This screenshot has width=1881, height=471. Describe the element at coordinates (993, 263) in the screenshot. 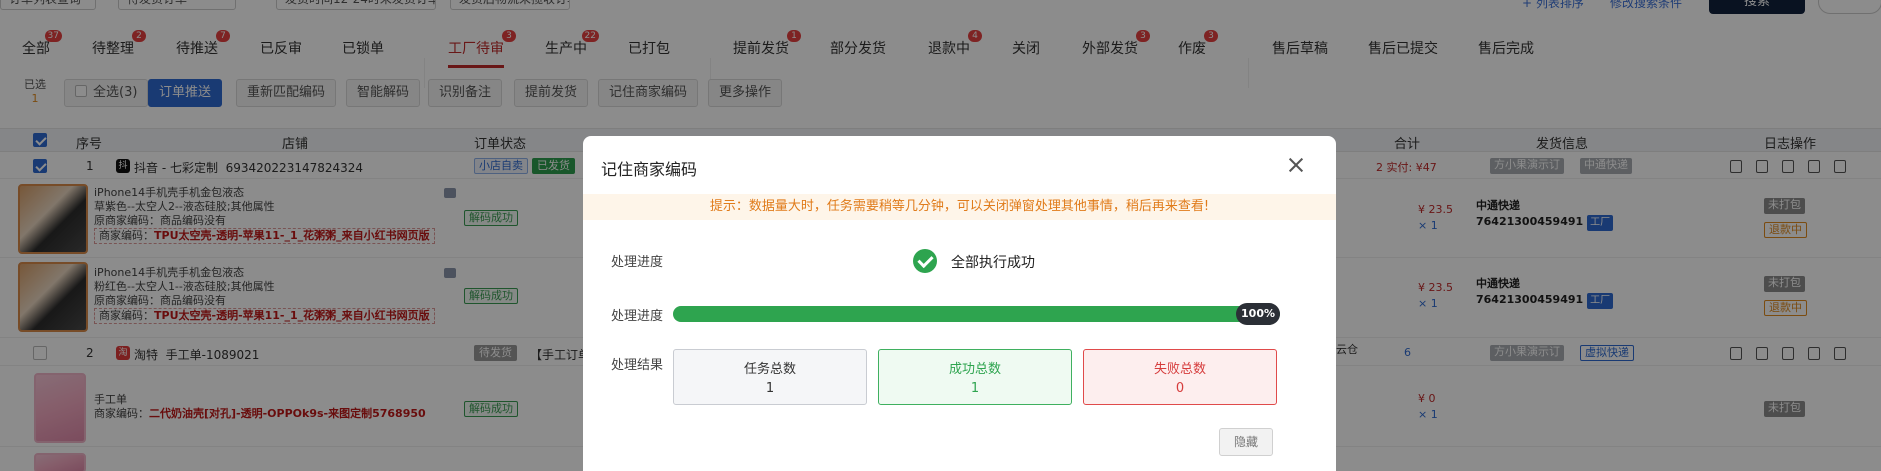

I see `execution-status-text: 全部执行成功` at that location.